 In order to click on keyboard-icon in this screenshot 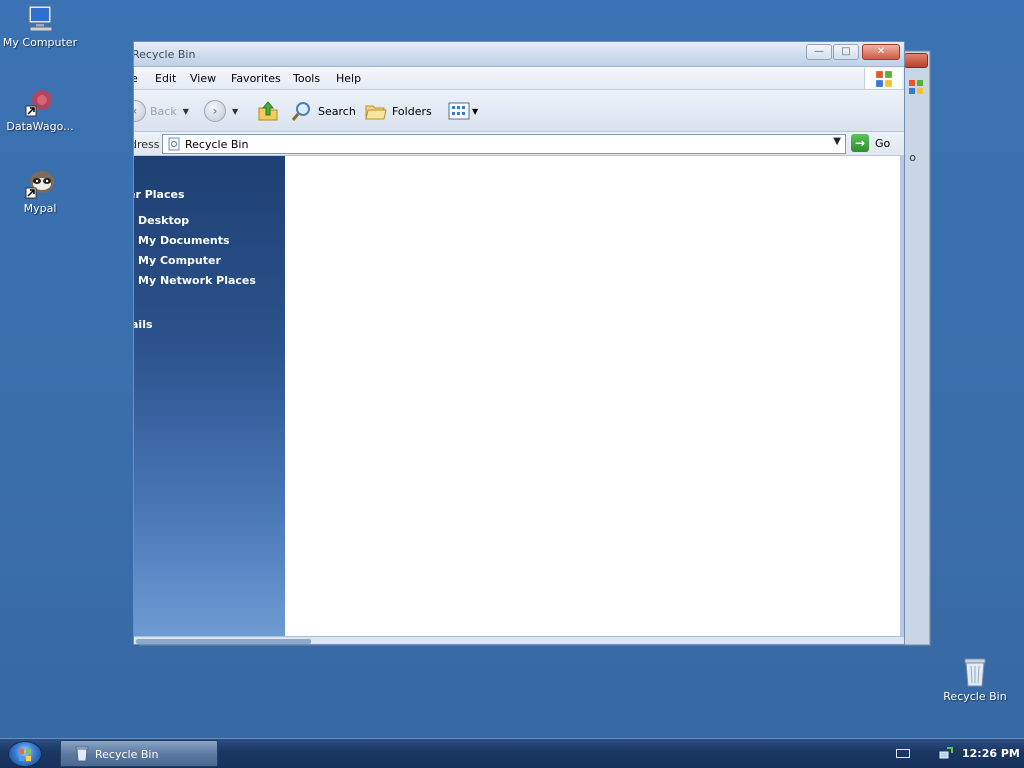, I will do `click(903, 753)`.